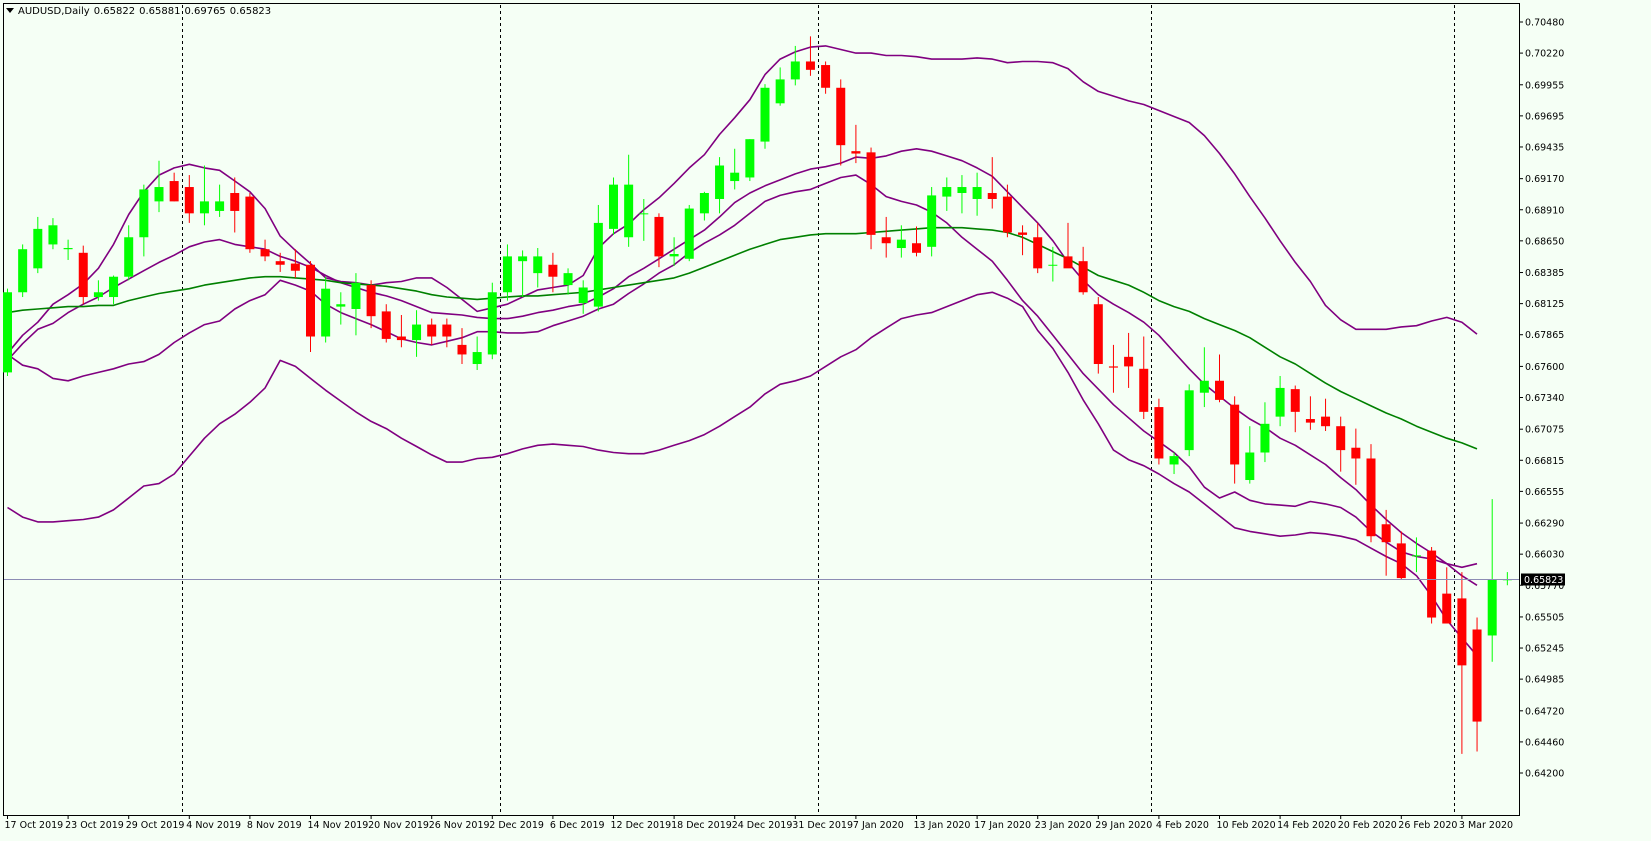 This screenshot has width=1651, height=841. Describe the element at coordinates (1544, 147) in the screenshot. I see `y-tick-label: 0.69435` at that location.